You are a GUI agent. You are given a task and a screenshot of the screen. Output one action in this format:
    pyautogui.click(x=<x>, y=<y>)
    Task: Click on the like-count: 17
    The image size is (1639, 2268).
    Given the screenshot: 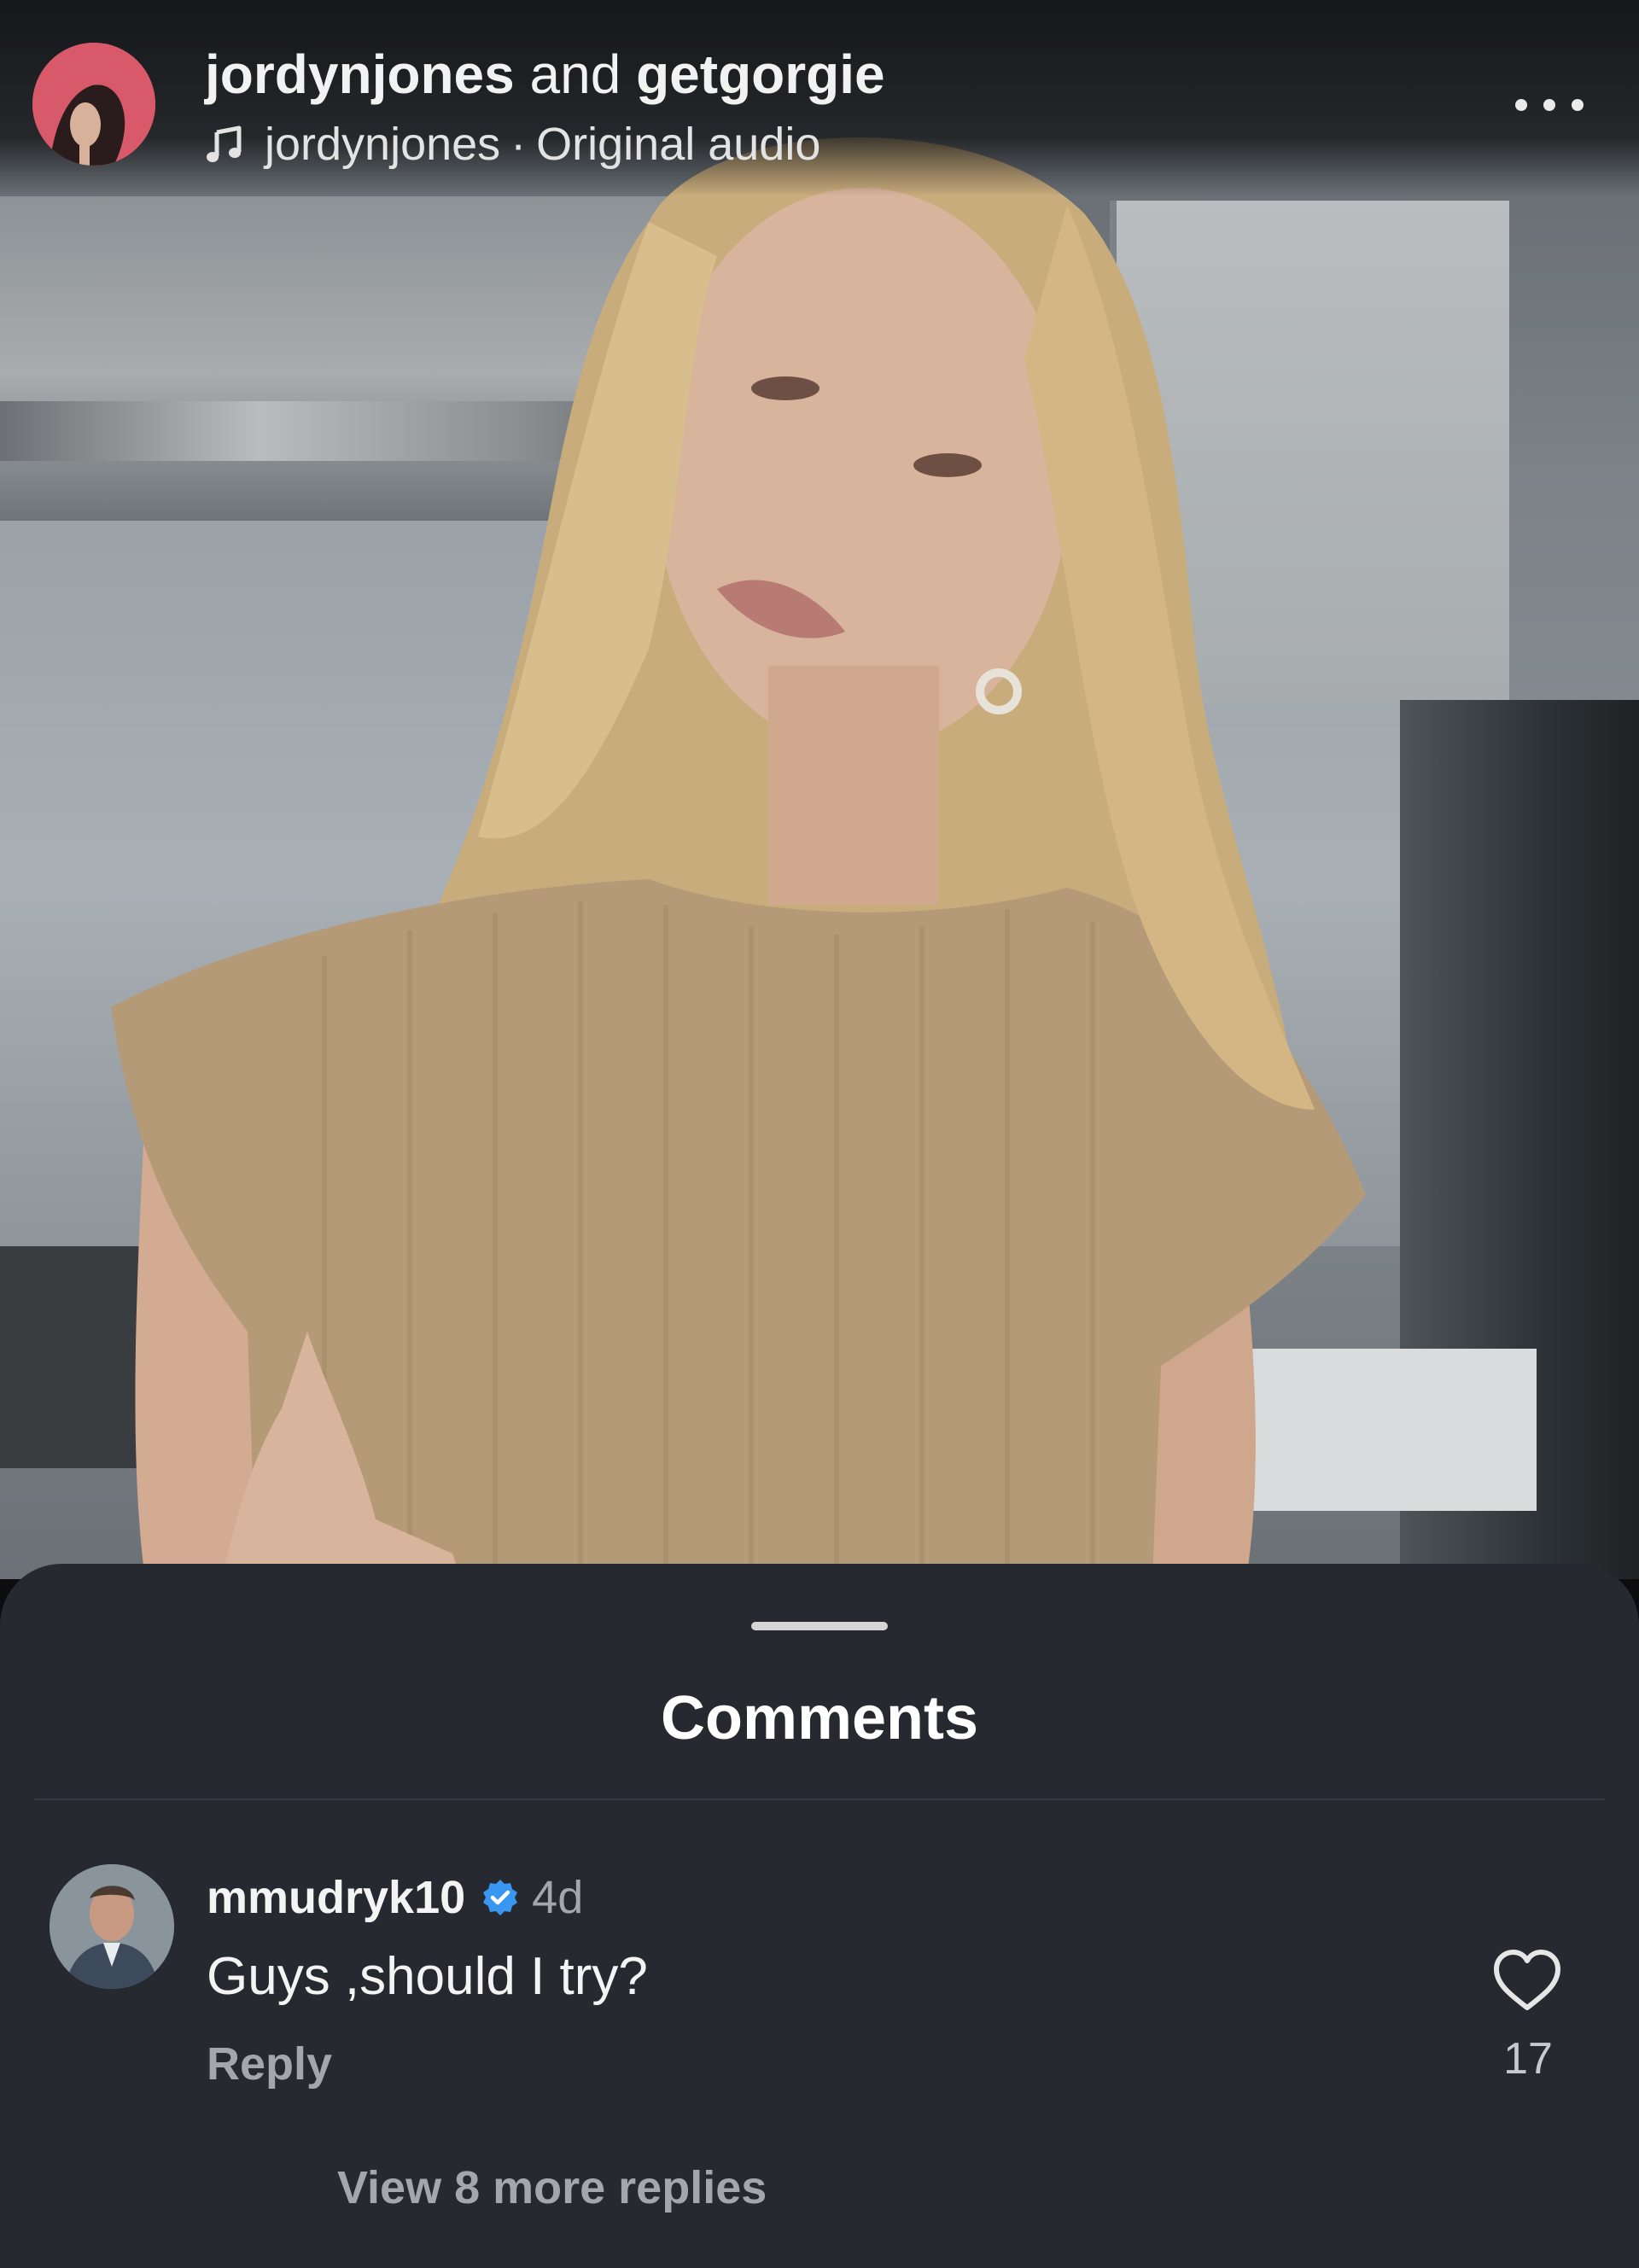 What is the action you would take?
    pyautogui.click(x=1528, y=2059)
    